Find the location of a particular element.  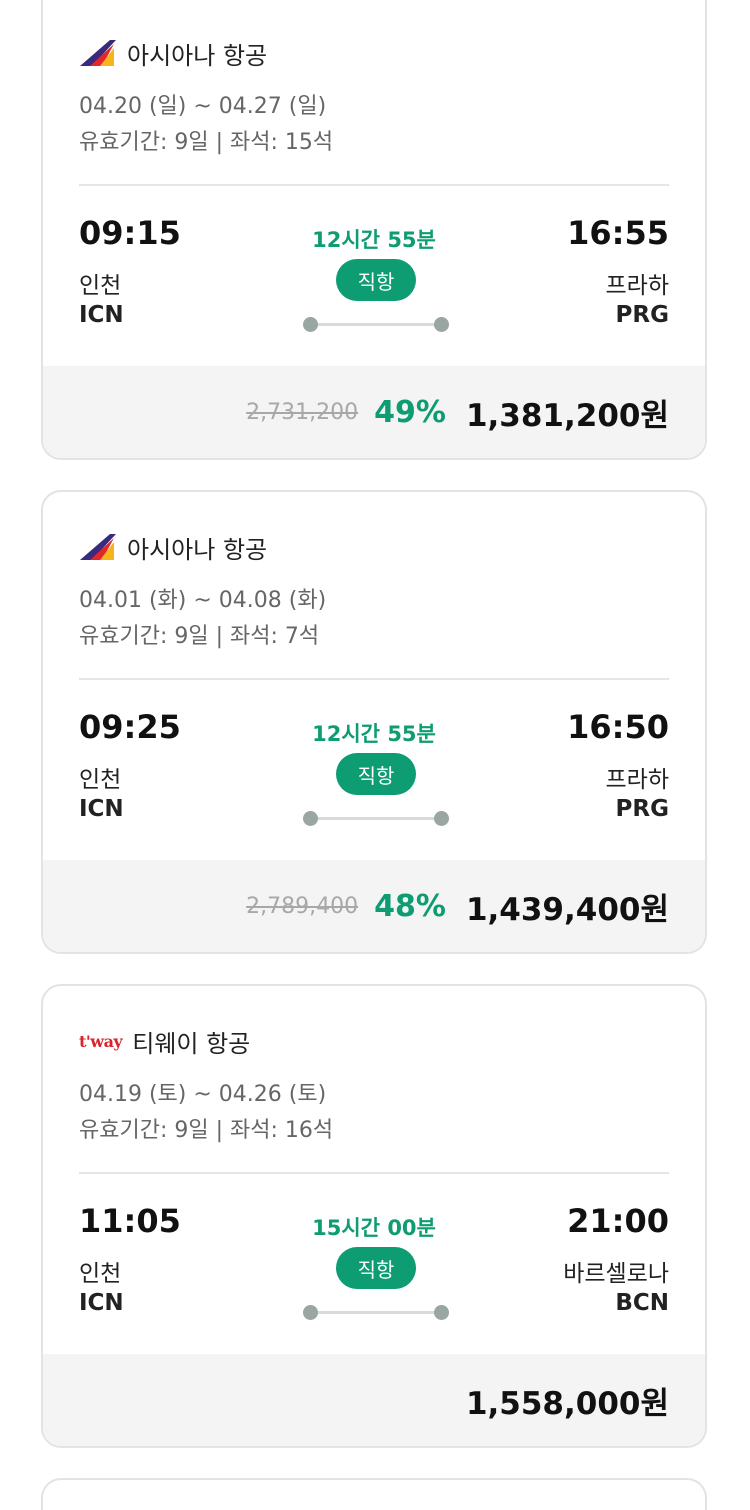

airline-row: t'way 티웨이 항공 is located at coordinates (164, 1041).